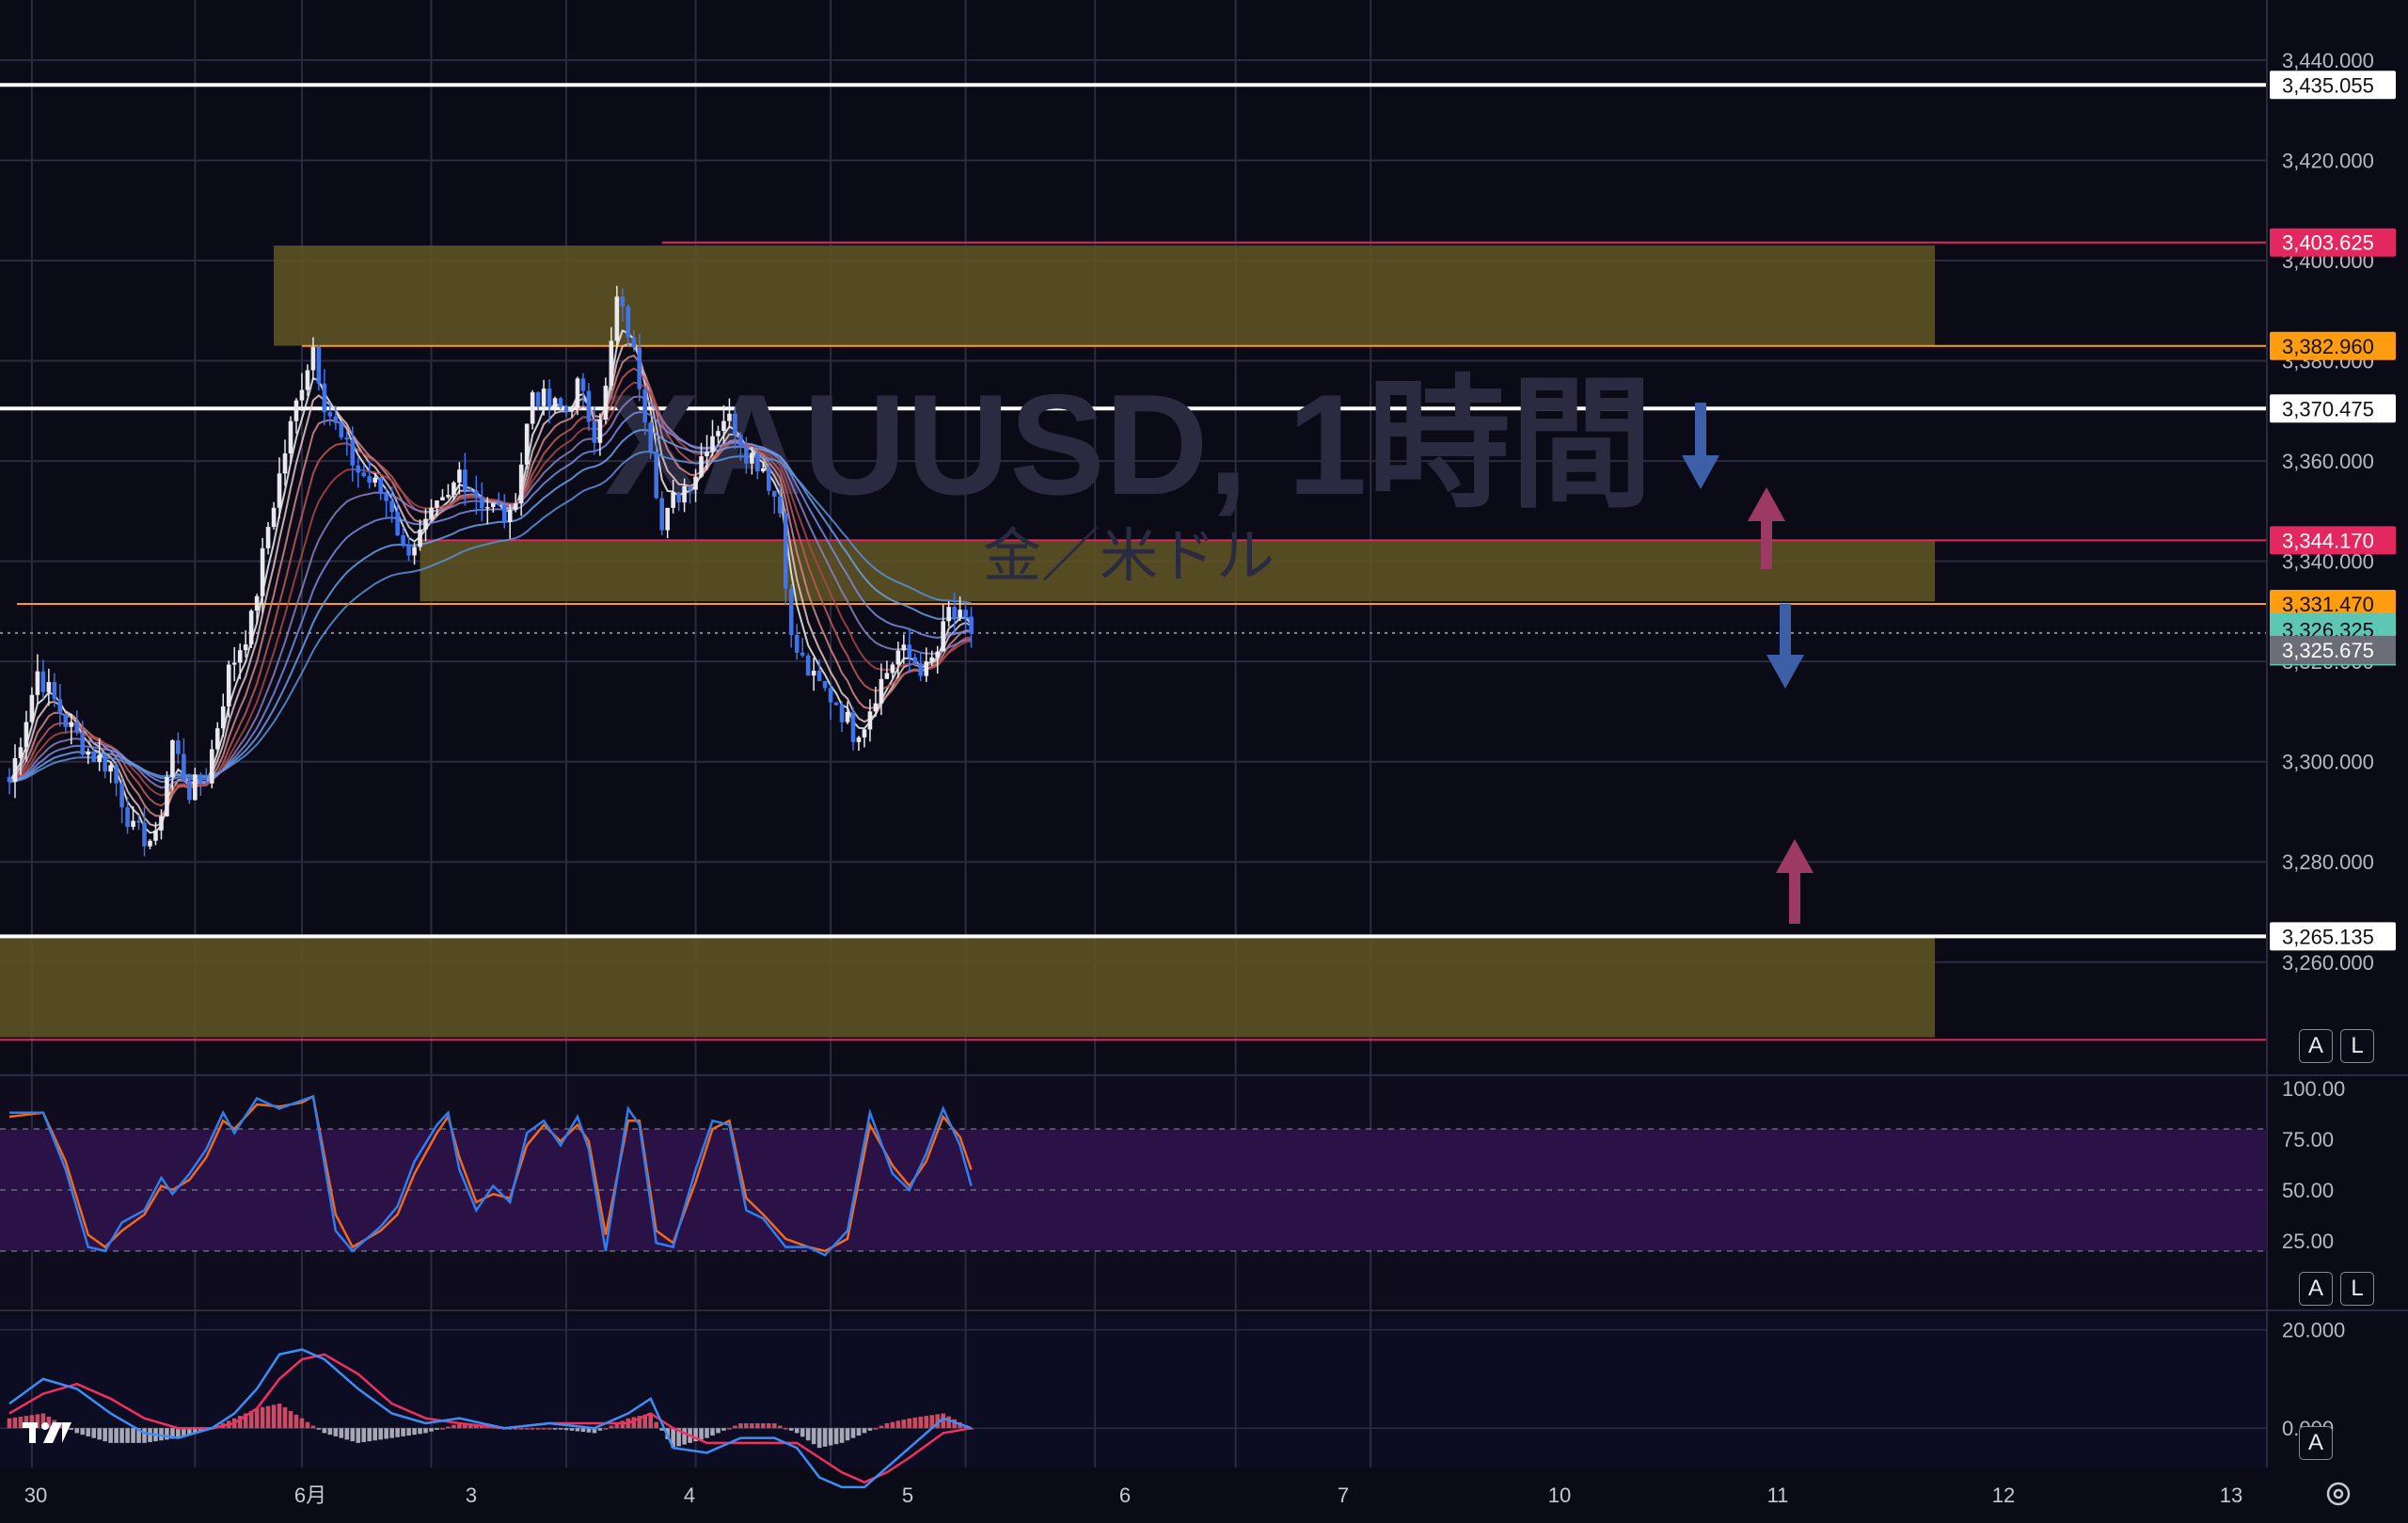  Describe the element at coordinates (2316, 1046) in the screenshot. I see `price-auto-scale-button: A` at that location.